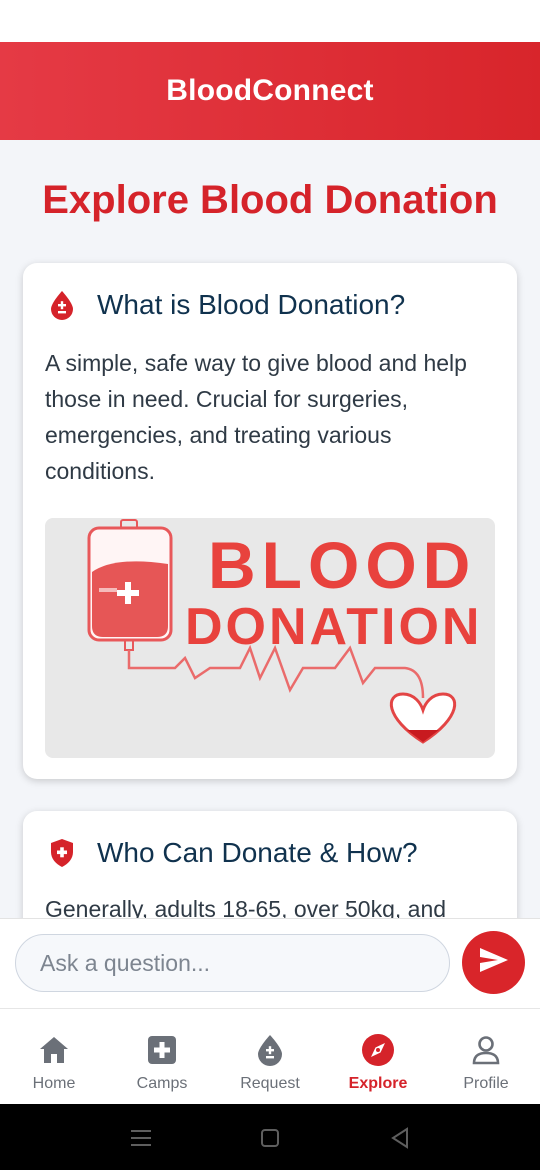  I want to click on app-title: BloodConnect, so click(270, 90).